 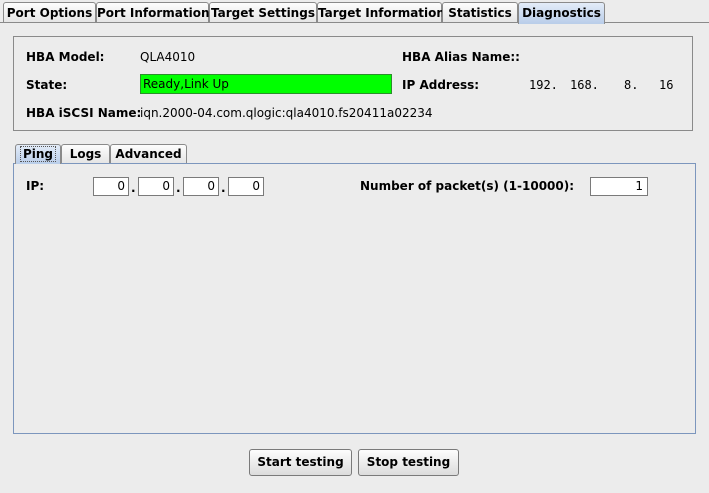 What do you see at coordinates (631, 85) in the screenshot?
I see `ip-octet-3: 8.` at bounding box center [631, 85].